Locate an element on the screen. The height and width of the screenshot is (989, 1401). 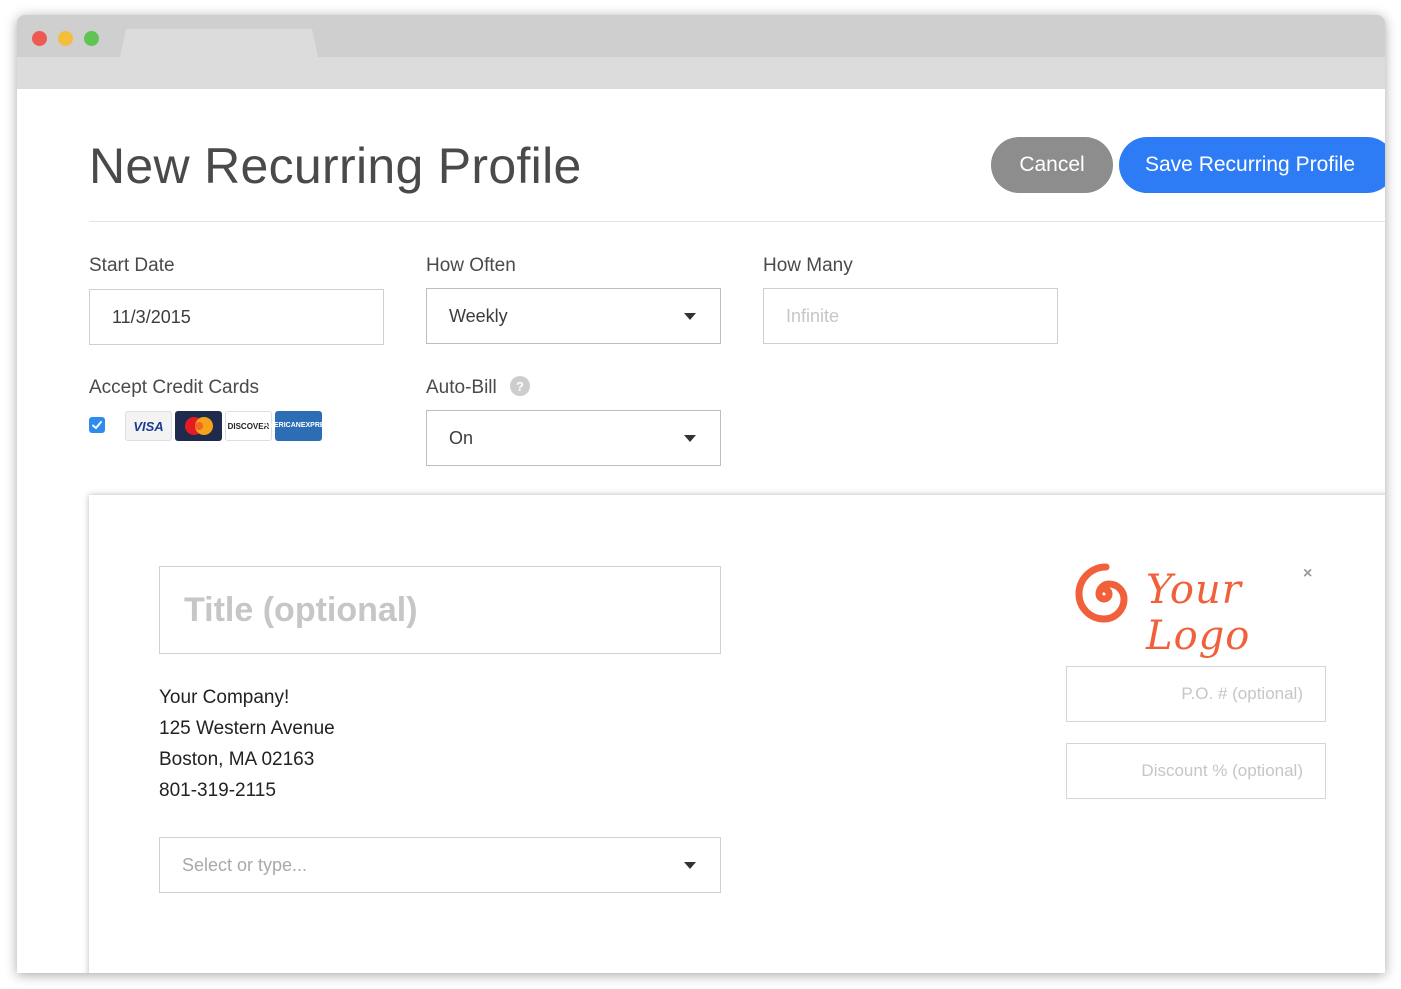
start-date-input: 11/3/2015 is located at coordinates (236, 317).